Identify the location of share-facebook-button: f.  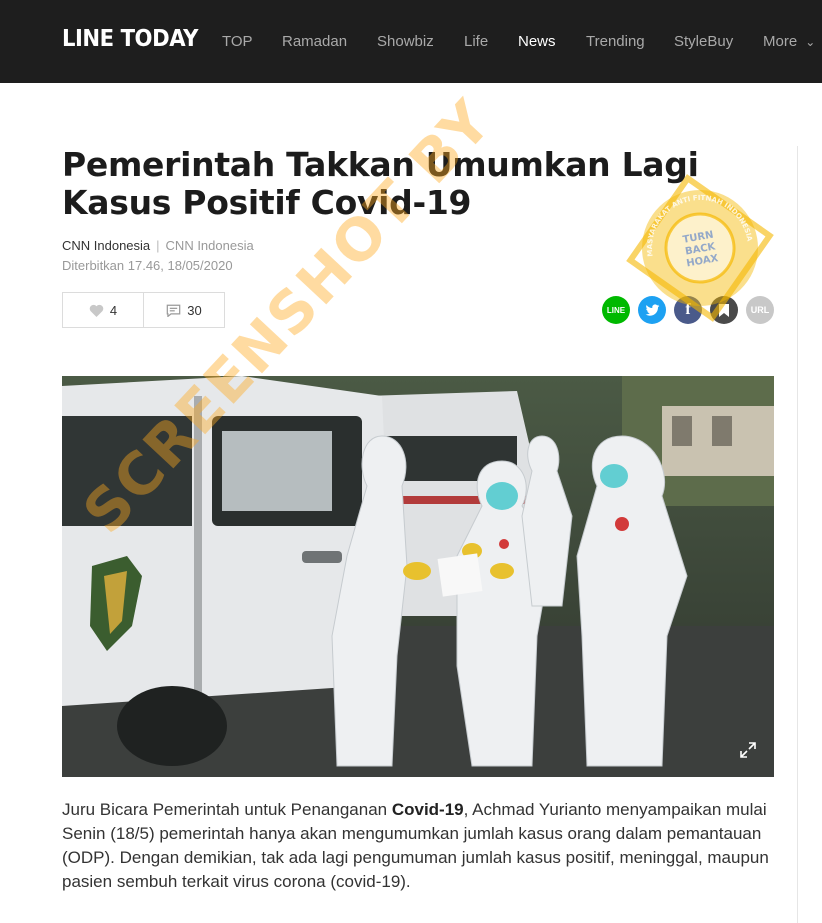
(688, 310).